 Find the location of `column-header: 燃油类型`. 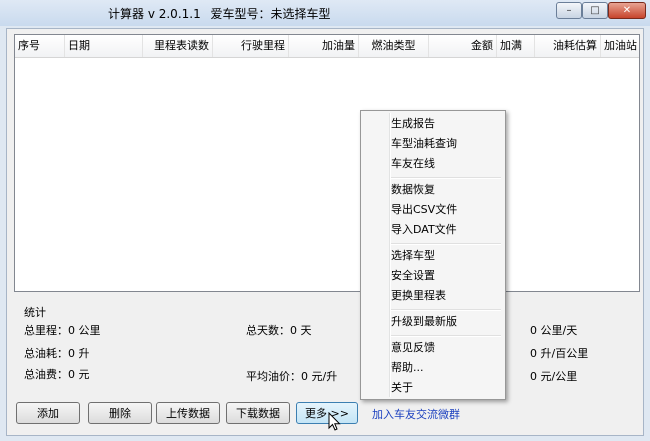

column-header: 燃油类型 is located at coordinates (394, 46).